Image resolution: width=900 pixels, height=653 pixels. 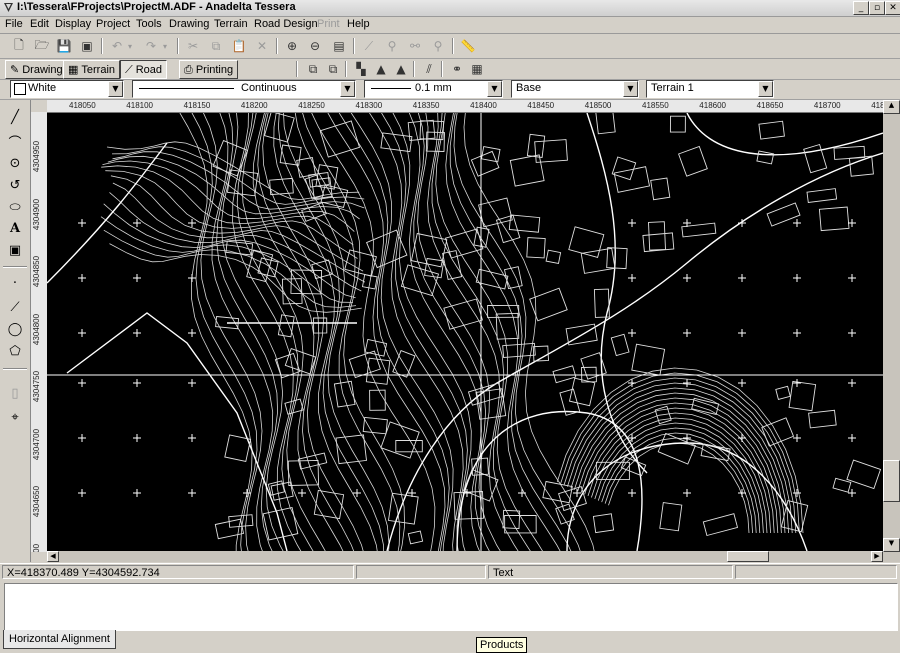 What do you see at coordinates (82, 105) in the screenshot?
I see `ruler-x-label: 418050` at bounding box center [82, 105].